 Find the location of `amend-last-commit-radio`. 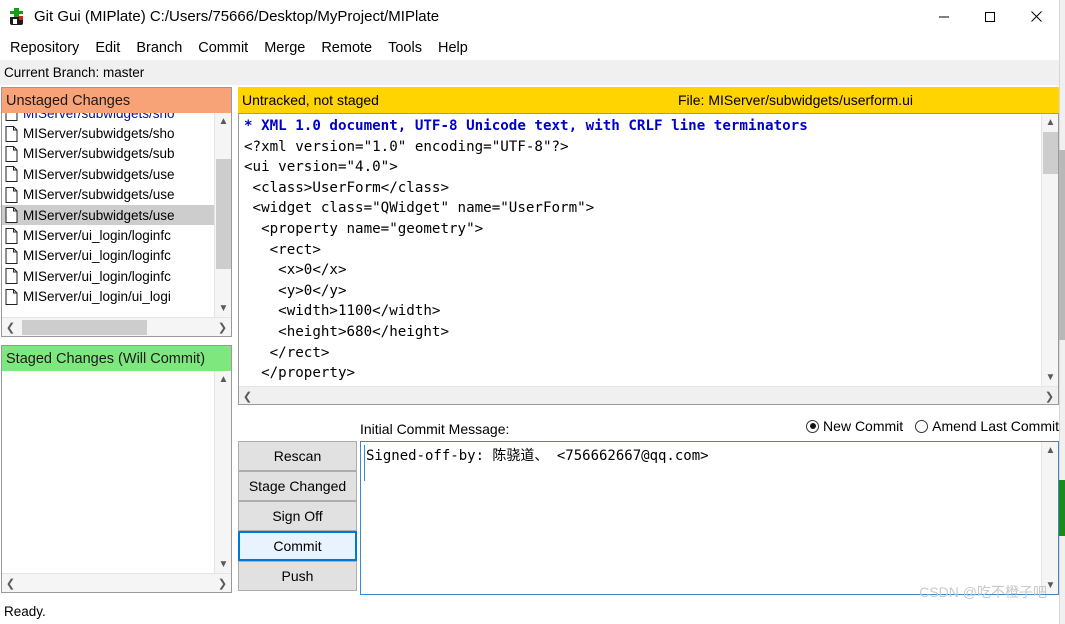

amend-last-commit-radio is located at coordinates (922, 426).